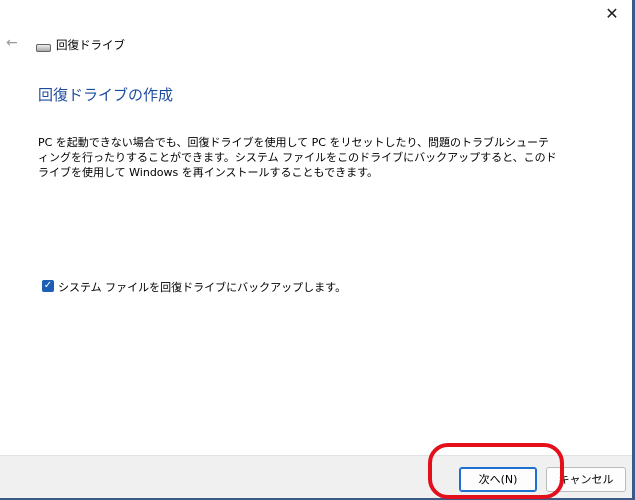 The width and height of the screenshot is (635, 500). Describe the element at coordinates (612, 14) in the screenshot. I see `close-icon: ✕` at that location.